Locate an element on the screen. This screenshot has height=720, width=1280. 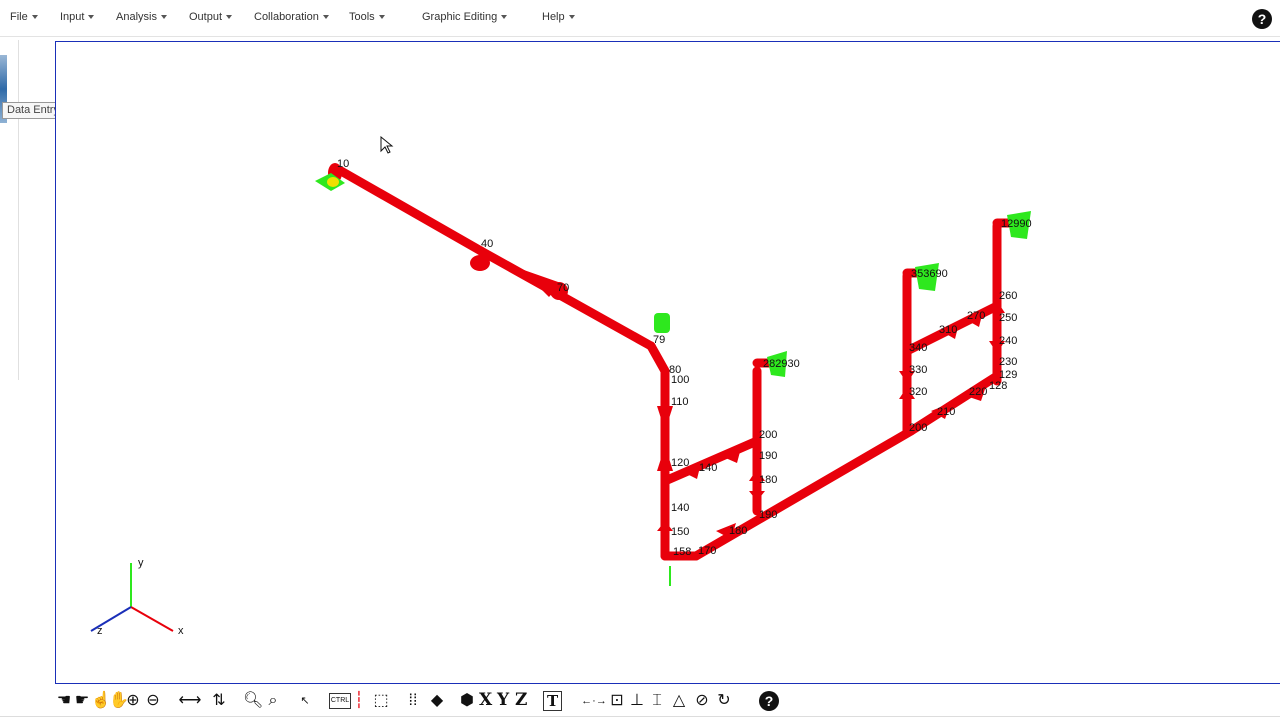
x-axis-line is located at coordinates (152, 619).